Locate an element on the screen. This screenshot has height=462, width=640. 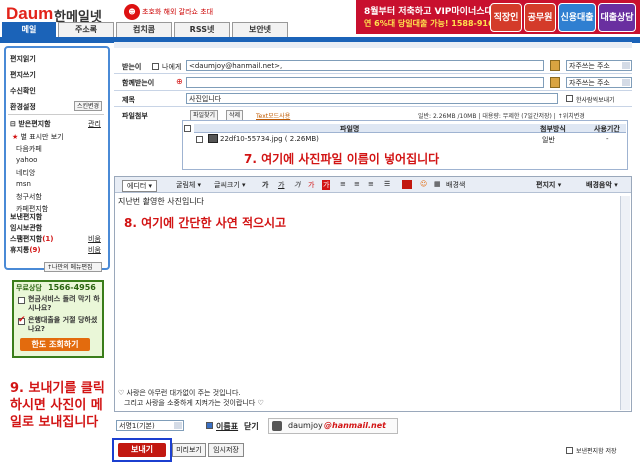
banner-button-worker: 직장인 is located at coordinates (506, 17).